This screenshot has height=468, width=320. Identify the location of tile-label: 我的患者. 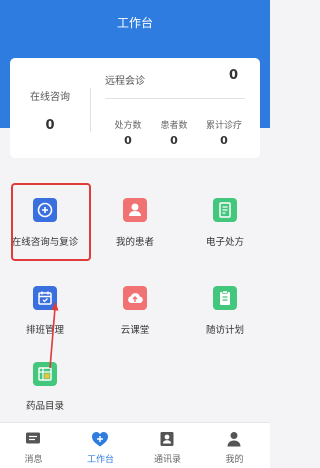
(134, 242).